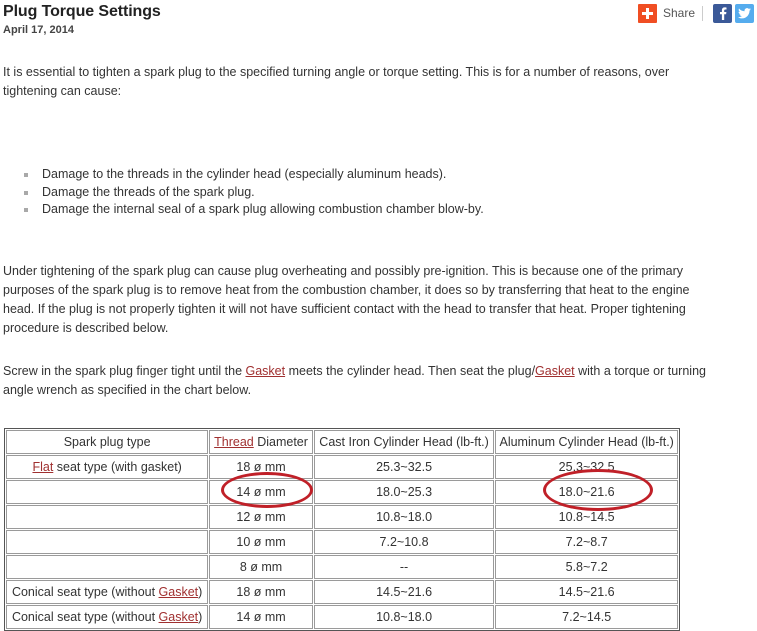 The image size is (757, 631). I want to click on cell-aluminum: 25.3~32.5, so click(586, 467).